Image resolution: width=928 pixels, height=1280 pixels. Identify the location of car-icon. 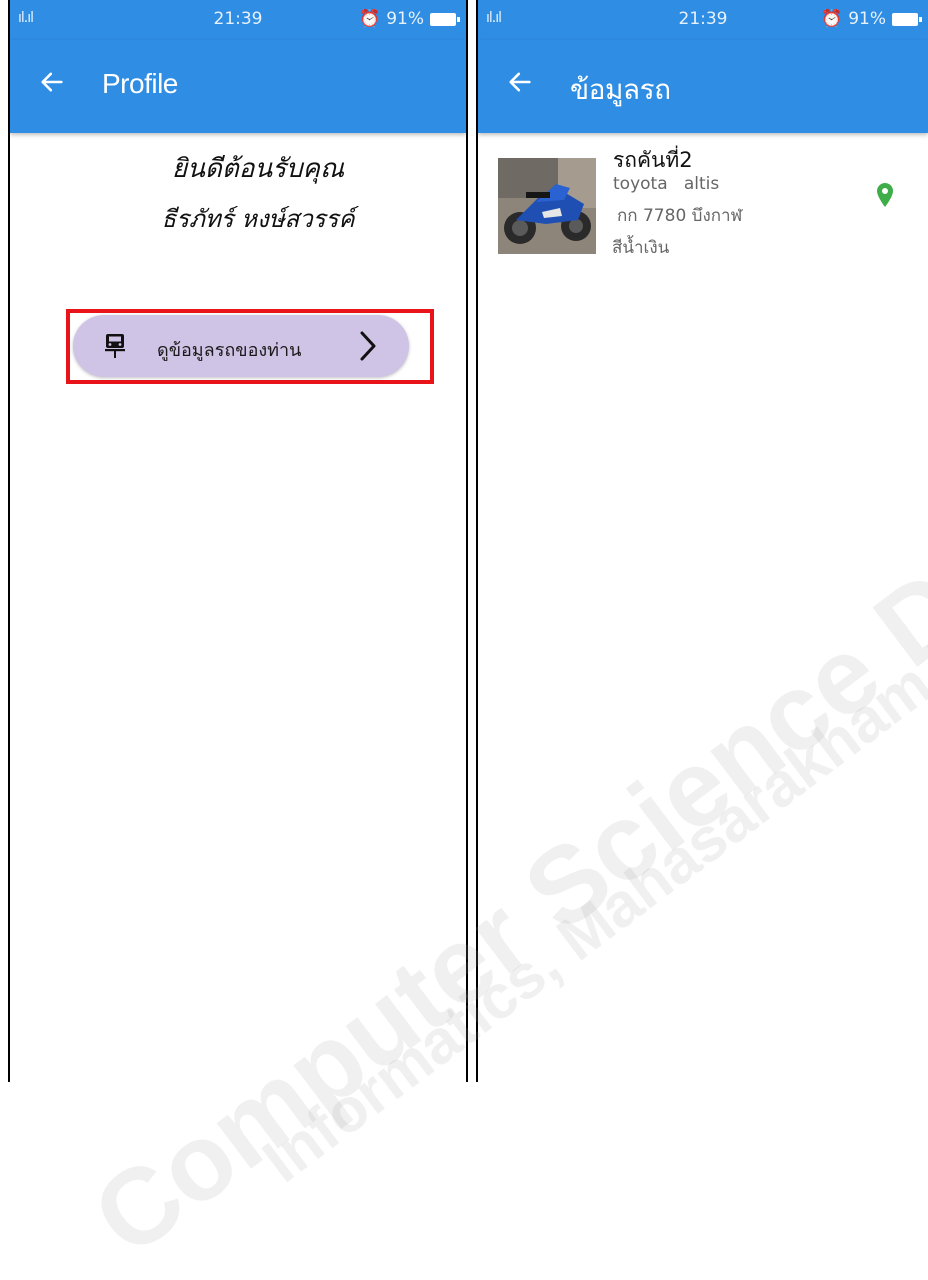
(115, 346).